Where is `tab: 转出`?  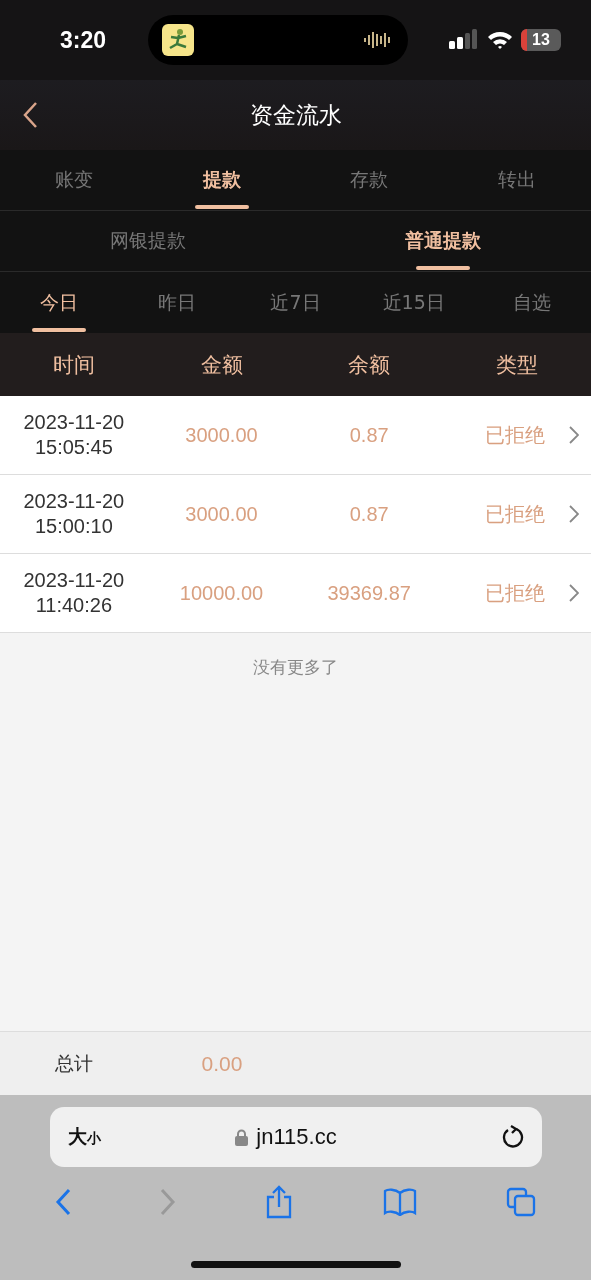 tab: 转出 is located at coordinates (517, 180).